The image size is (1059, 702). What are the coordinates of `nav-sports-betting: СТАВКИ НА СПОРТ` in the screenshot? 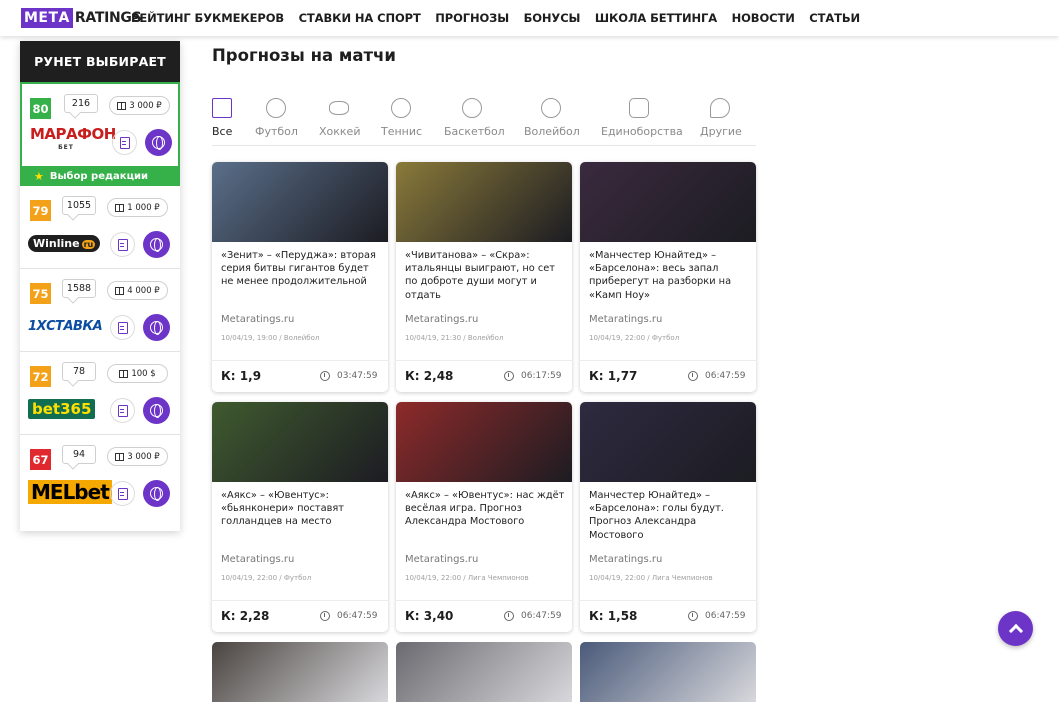 It's located at (360, 18).